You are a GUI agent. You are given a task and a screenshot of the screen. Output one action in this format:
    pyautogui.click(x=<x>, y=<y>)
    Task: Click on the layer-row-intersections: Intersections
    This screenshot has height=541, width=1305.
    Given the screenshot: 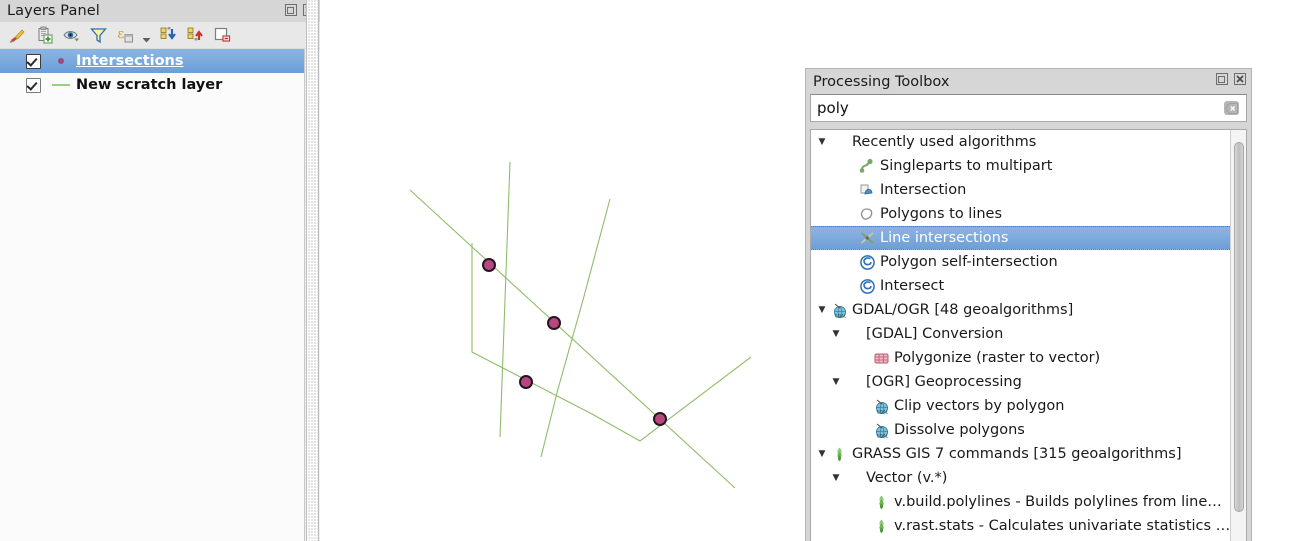 What is the action you would take?
    pyautogui.click(x=152, y=61)
    